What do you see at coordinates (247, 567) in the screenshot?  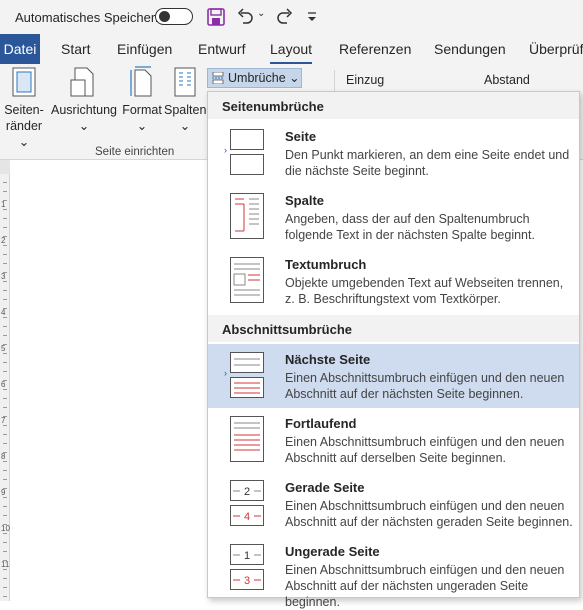 I see `odd-page-section-icon: 1 3` at bounding box center [247, 567].